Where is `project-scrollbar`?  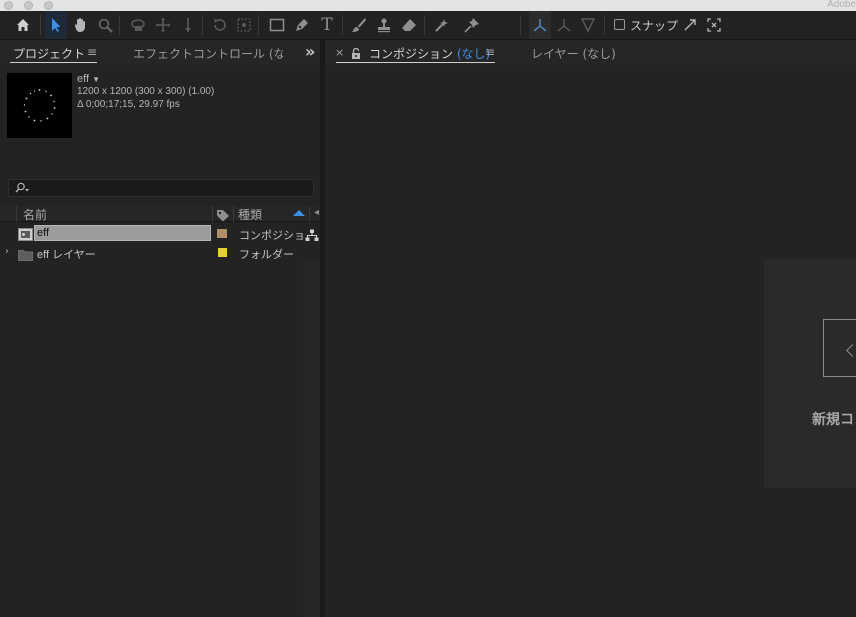
project-scrollbar is located at coordinates (311, 439).